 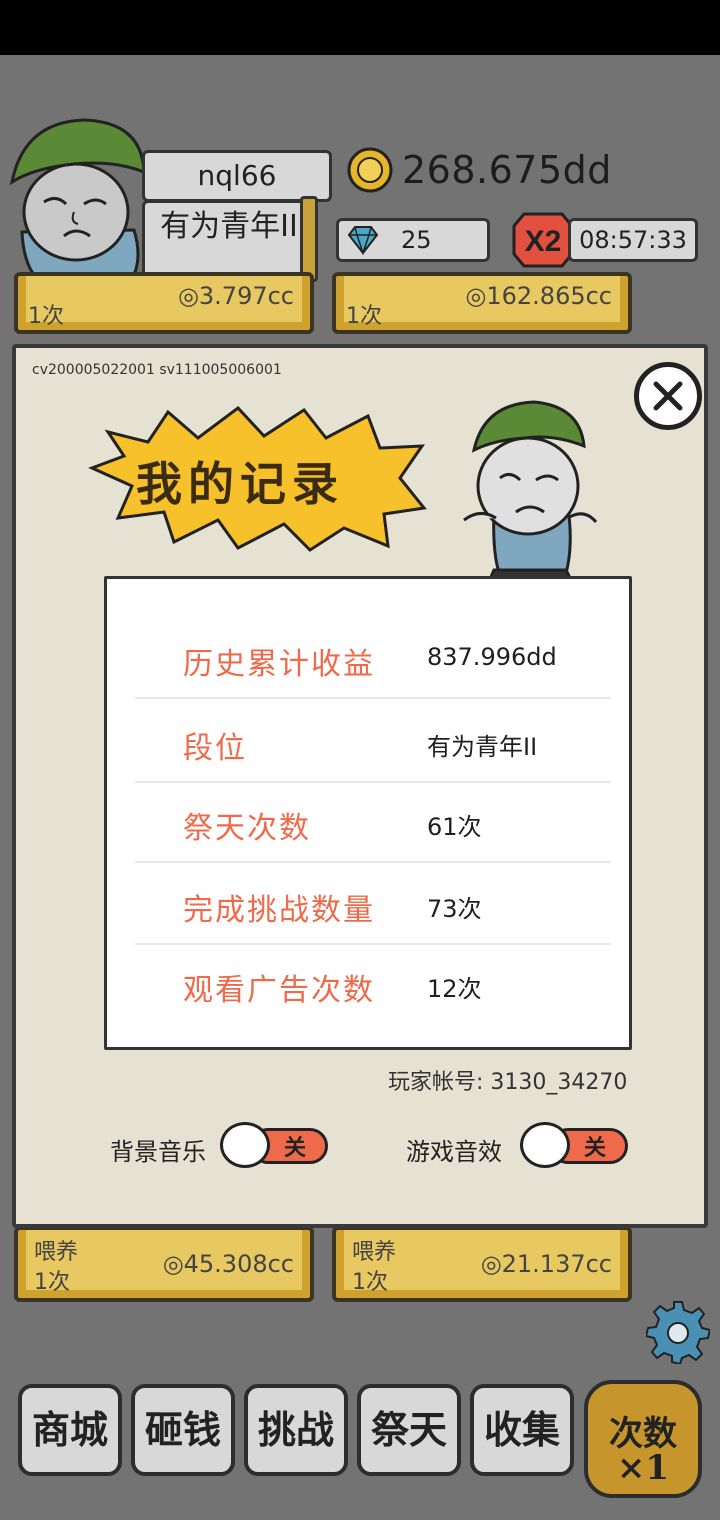 I want to click on stat-label: 祭天次数, so click(x=247, y=828).